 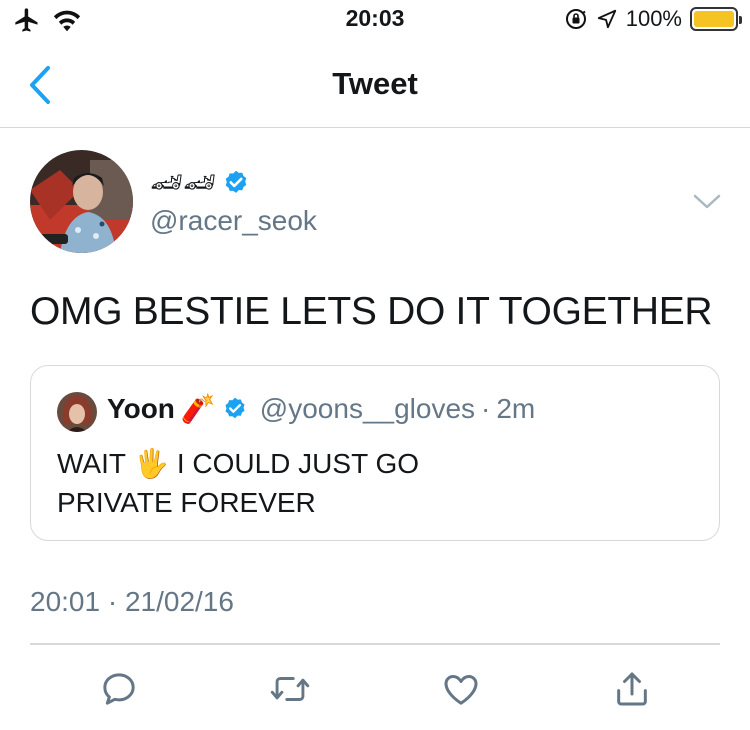 I want to click on tweet-timestamp: 20:01 · 21/02/16, so click(x=132, y=601).